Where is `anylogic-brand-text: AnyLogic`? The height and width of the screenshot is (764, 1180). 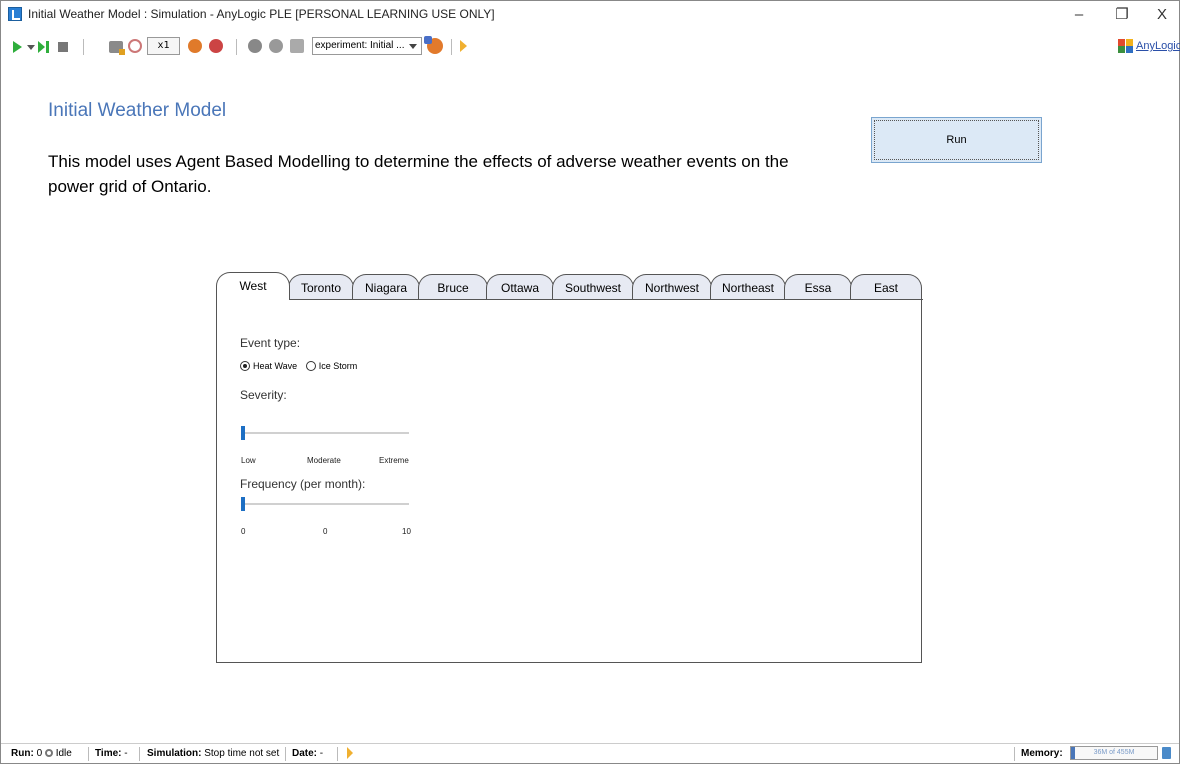
anylogic-brand-text: AnyLogic is located at coordinates (1158, 46).